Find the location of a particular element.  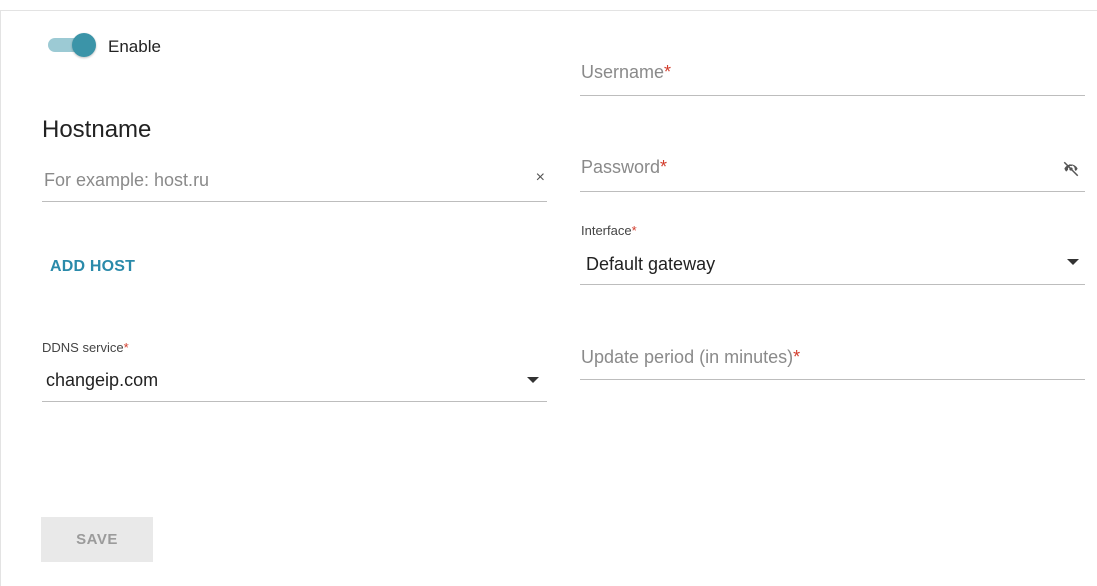

ddns-service-label: DDNS service* is located at coordinates (85, 347).